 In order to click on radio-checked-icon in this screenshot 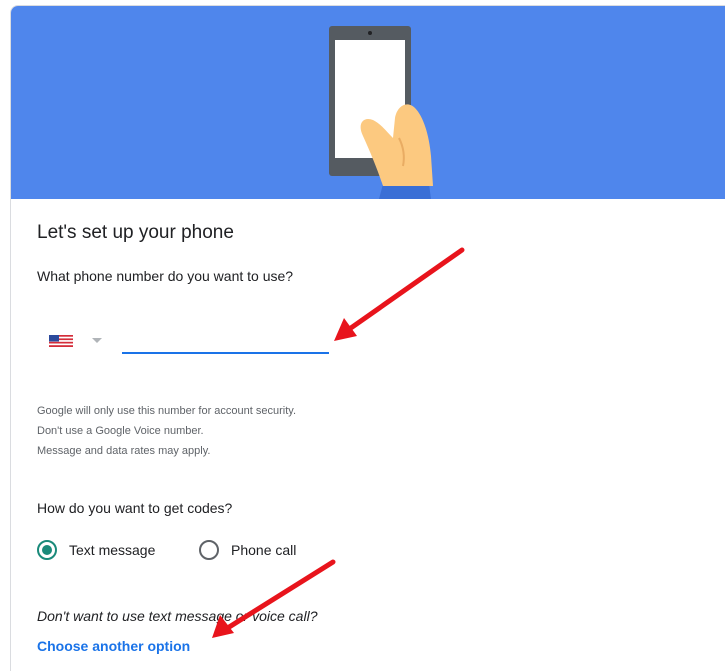, I will do `click(47, 550)`.